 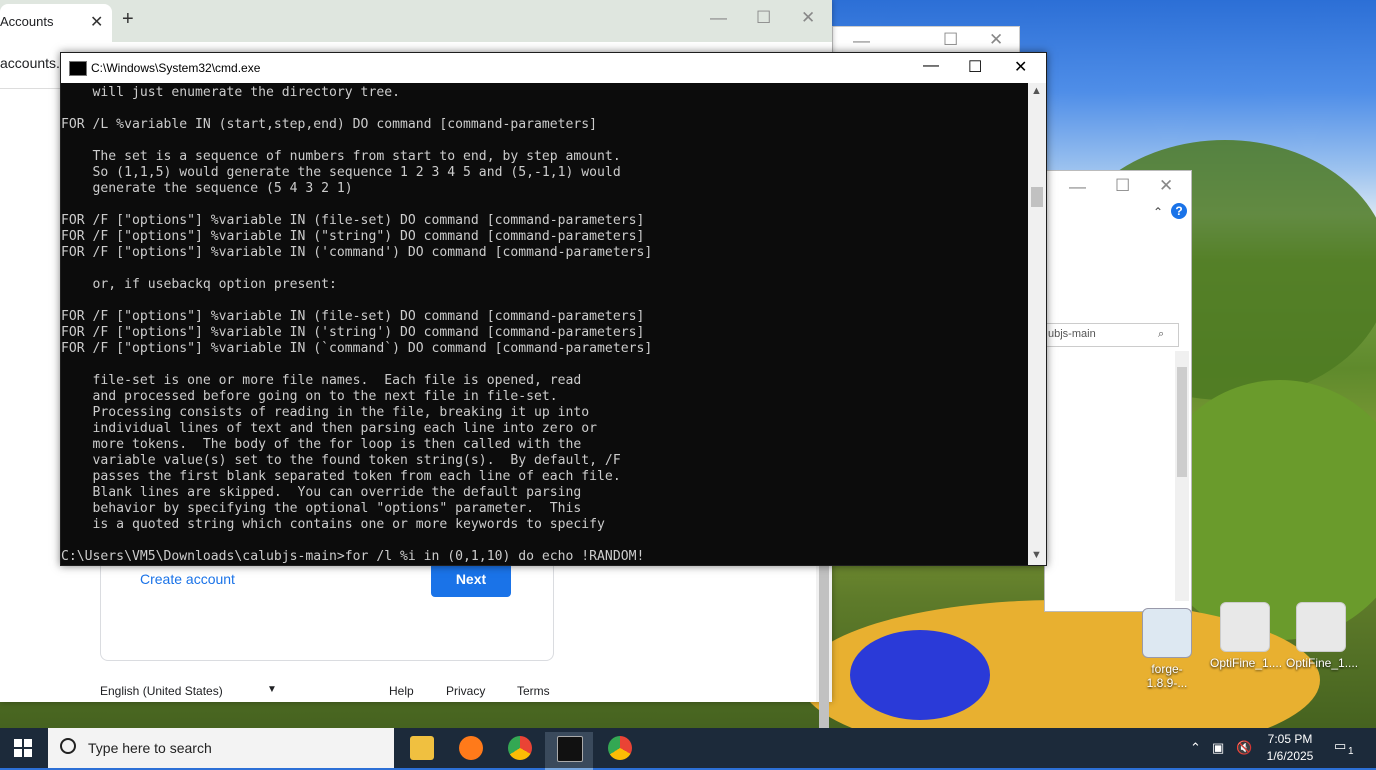 What do you see at coordinates (221, 748) in the screenshot?
I see `taskbar-search-input: Type here to search` at bounding box center [221, 748].